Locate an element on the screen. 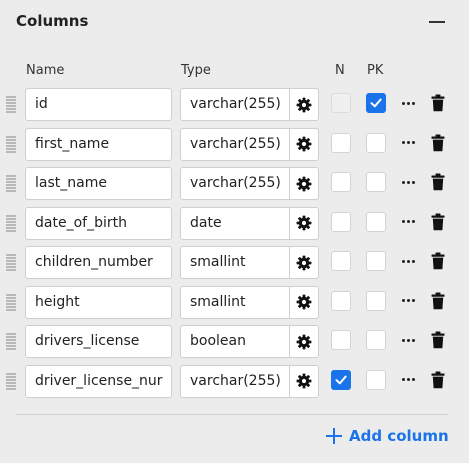 Image resolution: width=469 pixels, height=463 pixels. column-name-input: driver_license_nur is located at coordinates (98, 381).